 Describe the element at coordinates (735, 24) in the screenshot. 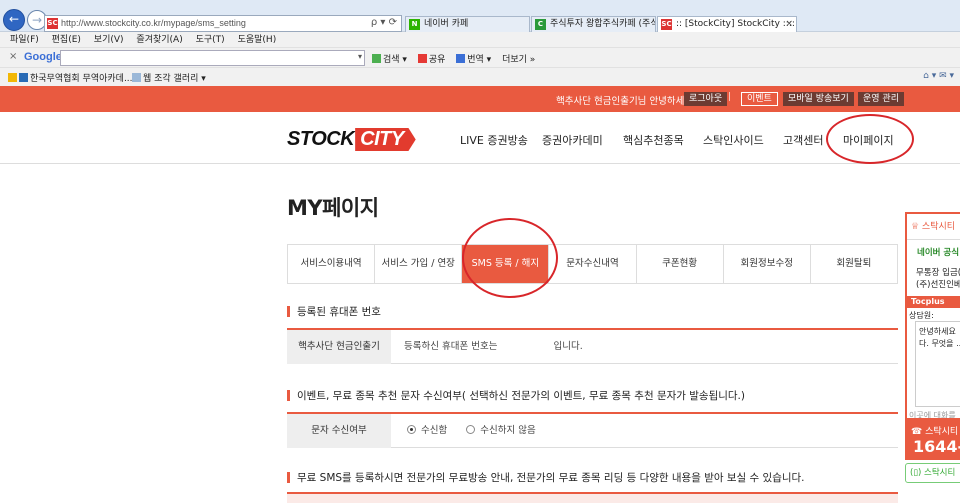

I see `tab-label: :: [StockCity] StockCity ::::` at that location.